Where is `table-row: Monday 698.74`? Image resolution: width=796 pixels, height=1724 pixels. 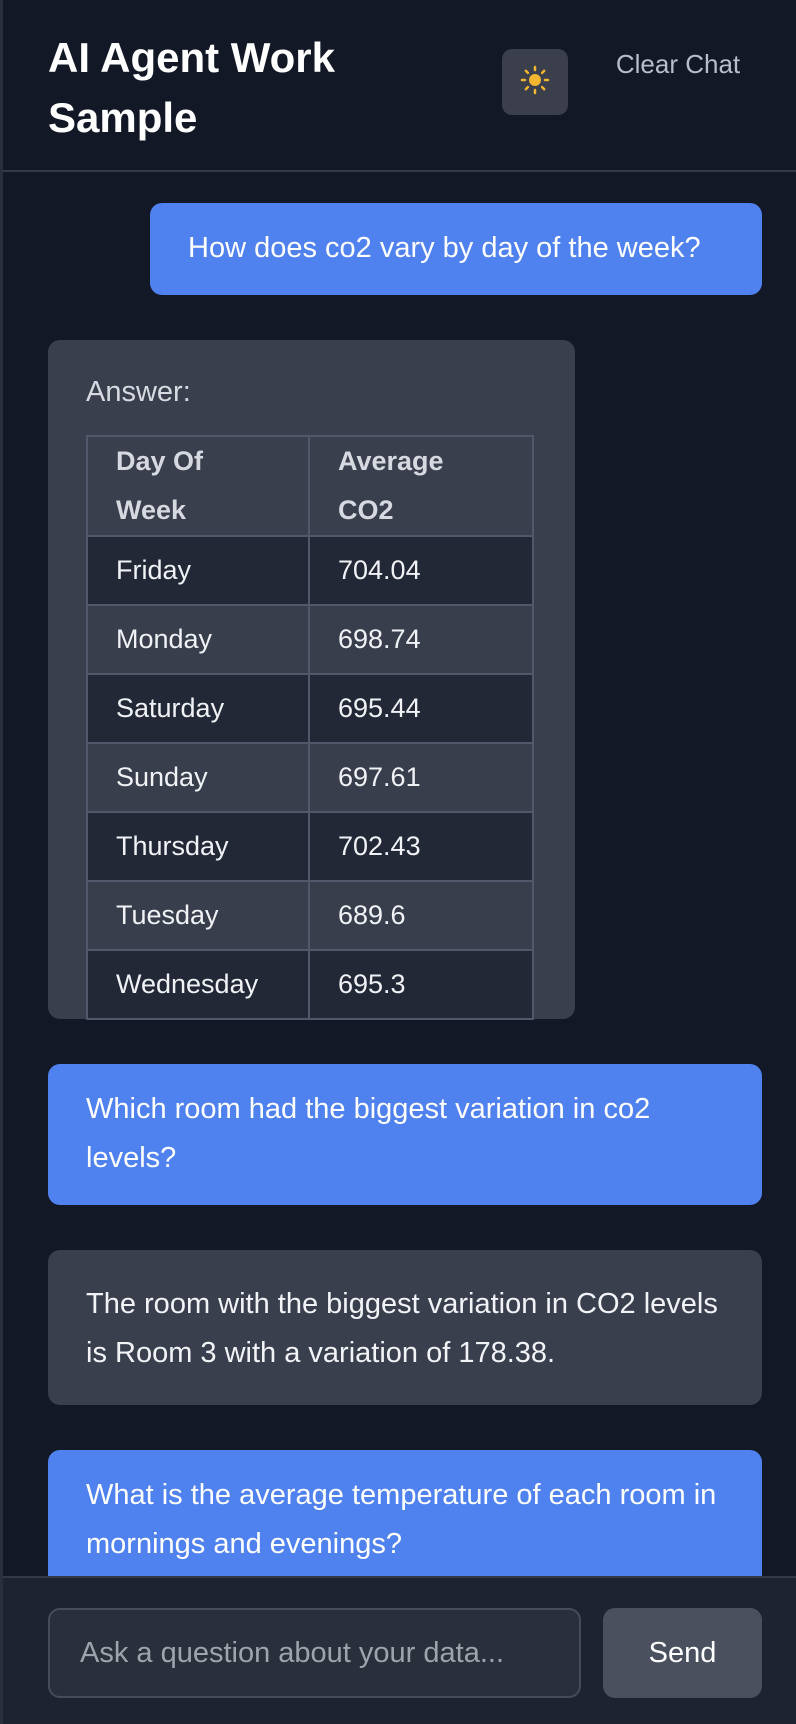
table-row: Monday 698.74 is located at coordinates (310, 639).